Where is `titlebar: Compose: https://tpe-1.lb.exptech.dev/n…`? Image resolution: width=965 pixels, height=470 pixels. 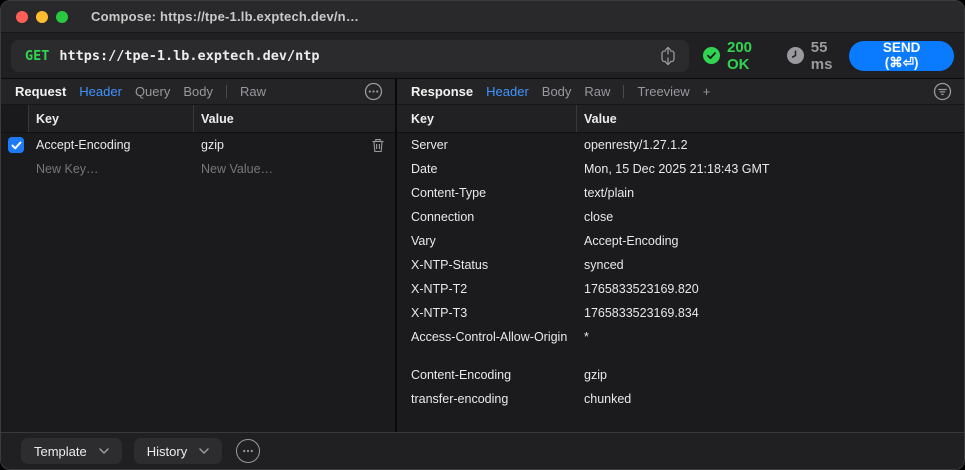
titlebar: Compose: https://tpe-1.lb.exptech.dev/n… is located at coordinates (482, 17).